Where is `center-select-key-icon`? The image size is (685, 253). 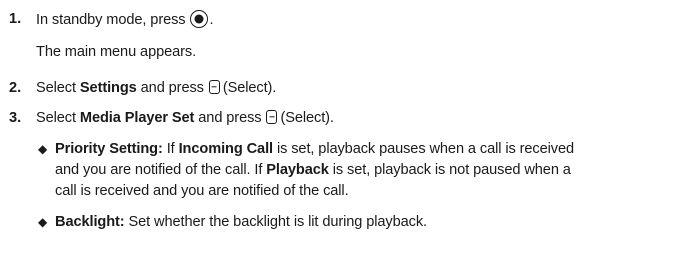 center-select-key-icon is located at coordinates (199, 19).